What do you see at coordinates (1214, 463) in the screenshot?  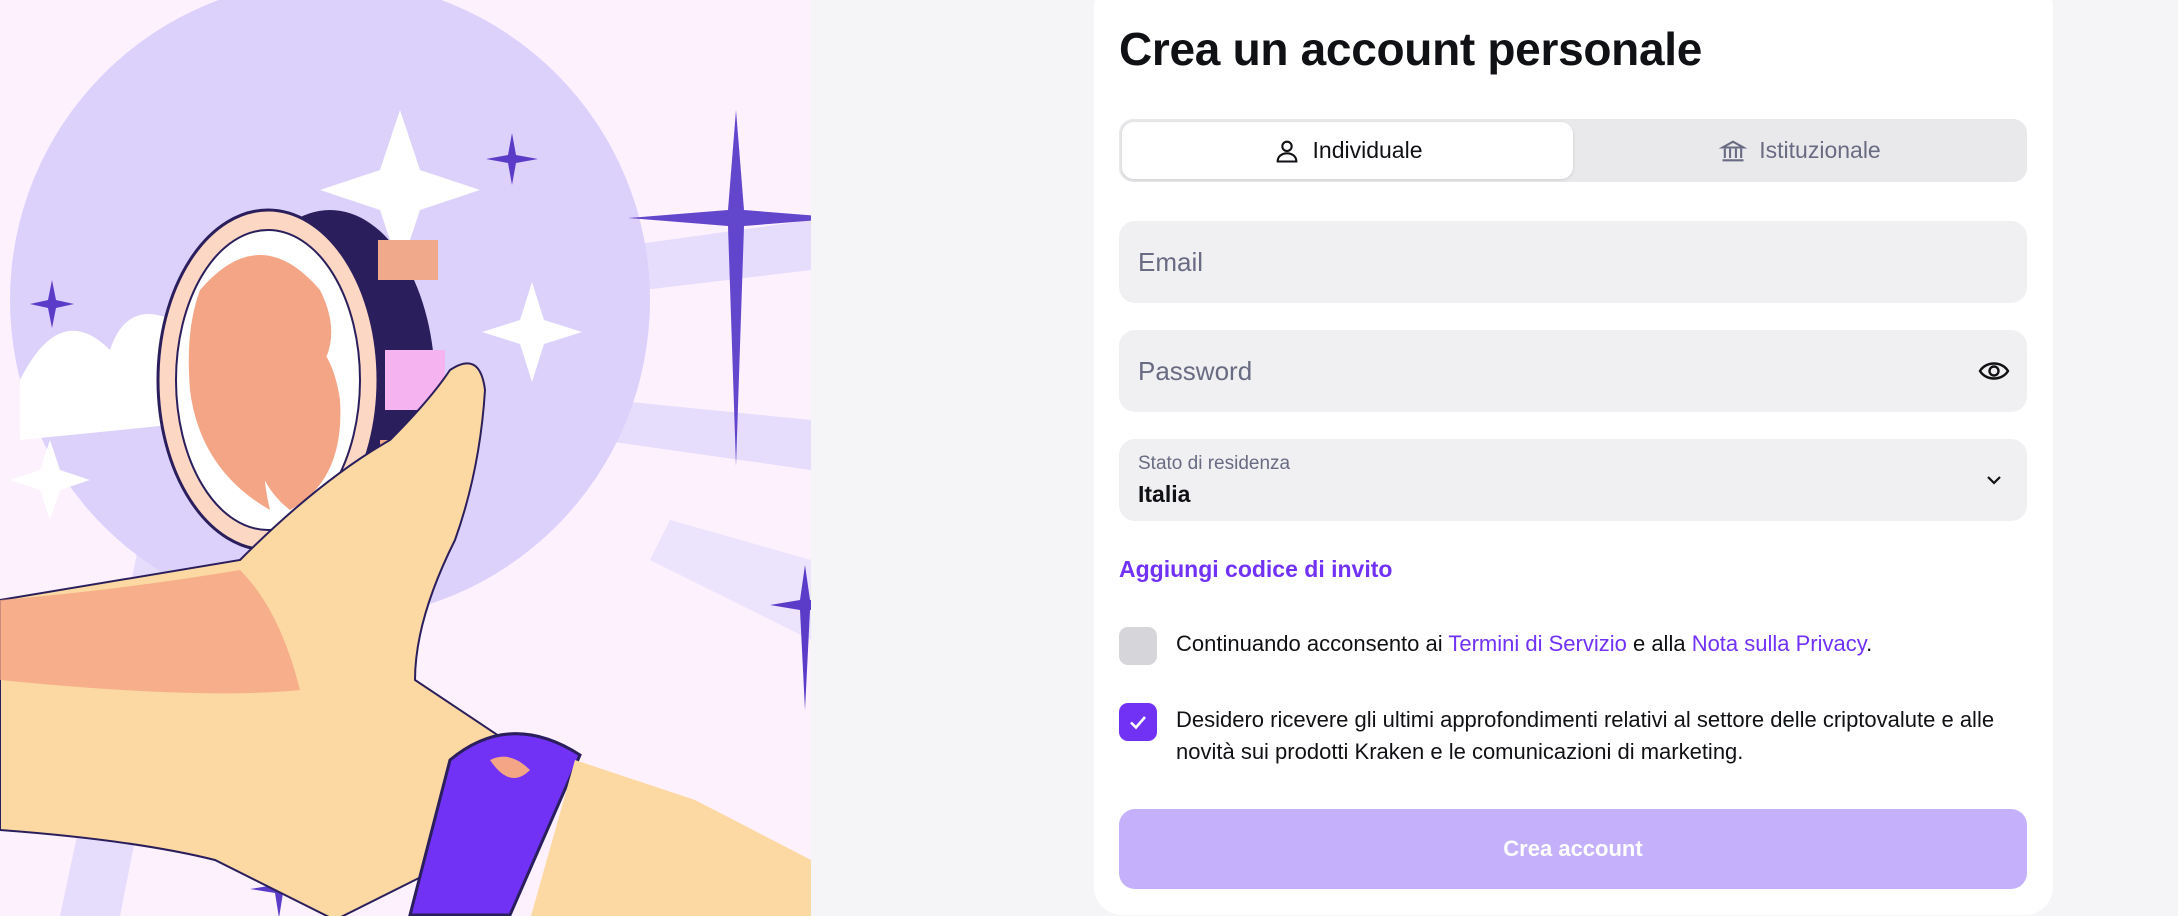 I see `country-label: Stato di residenza` at bounding box center [1214, 463].